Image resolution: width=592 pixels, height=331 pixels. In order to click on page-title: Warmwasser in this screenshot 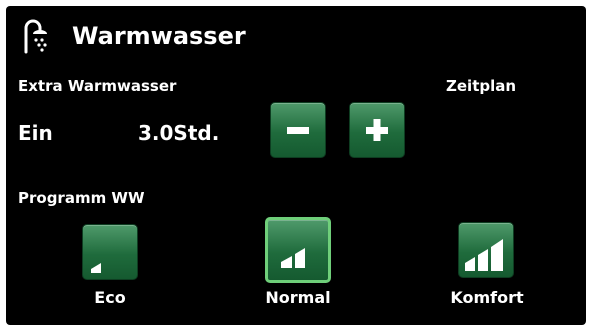, I will do `click(159, 36)`.